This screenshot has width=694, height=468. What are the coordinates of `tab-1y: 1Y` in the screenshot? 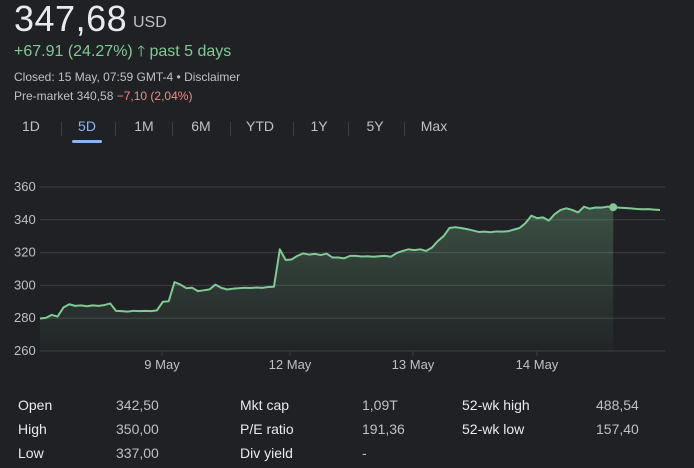 It's located at (319, 126).